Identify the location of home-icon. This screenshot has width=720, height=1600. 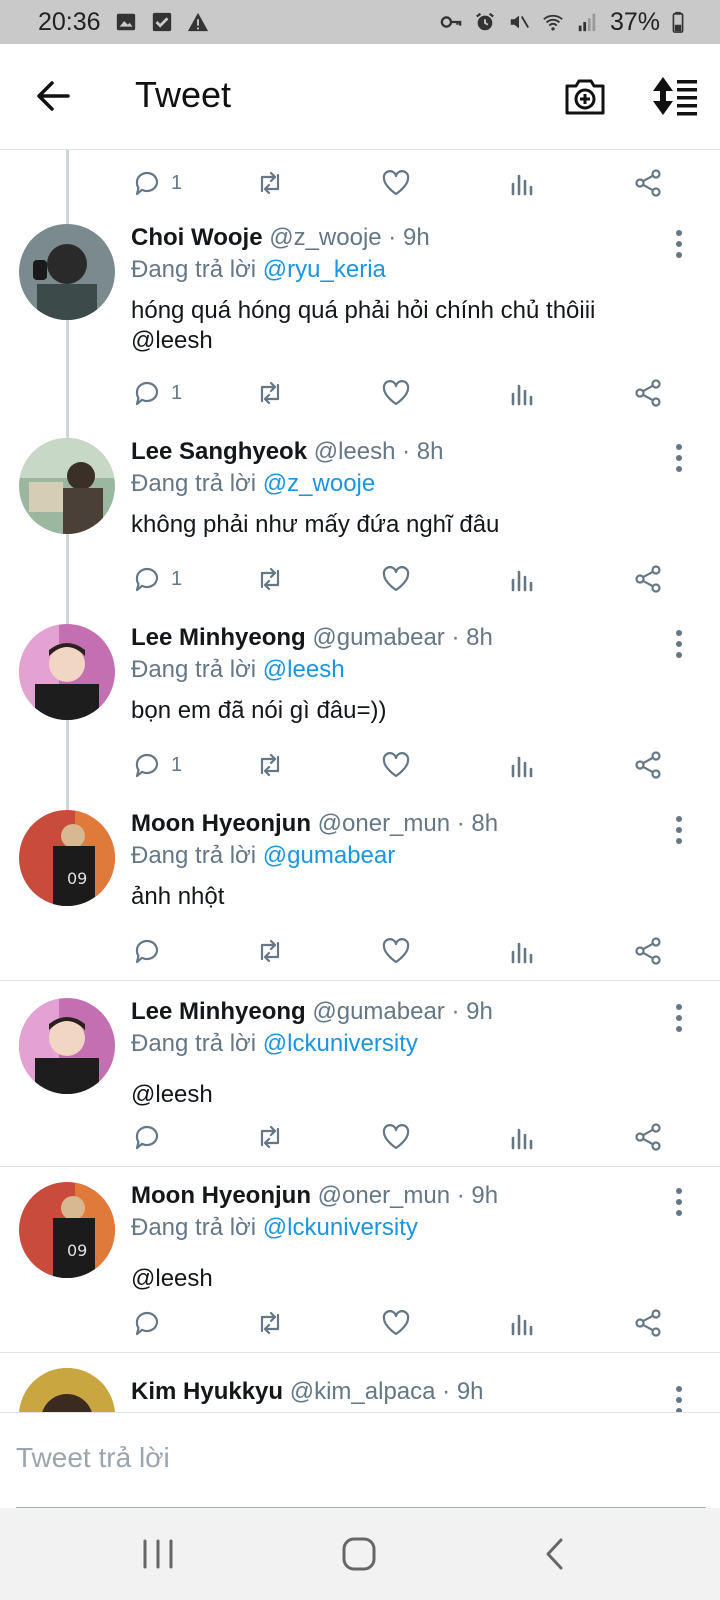
(359, 1554).